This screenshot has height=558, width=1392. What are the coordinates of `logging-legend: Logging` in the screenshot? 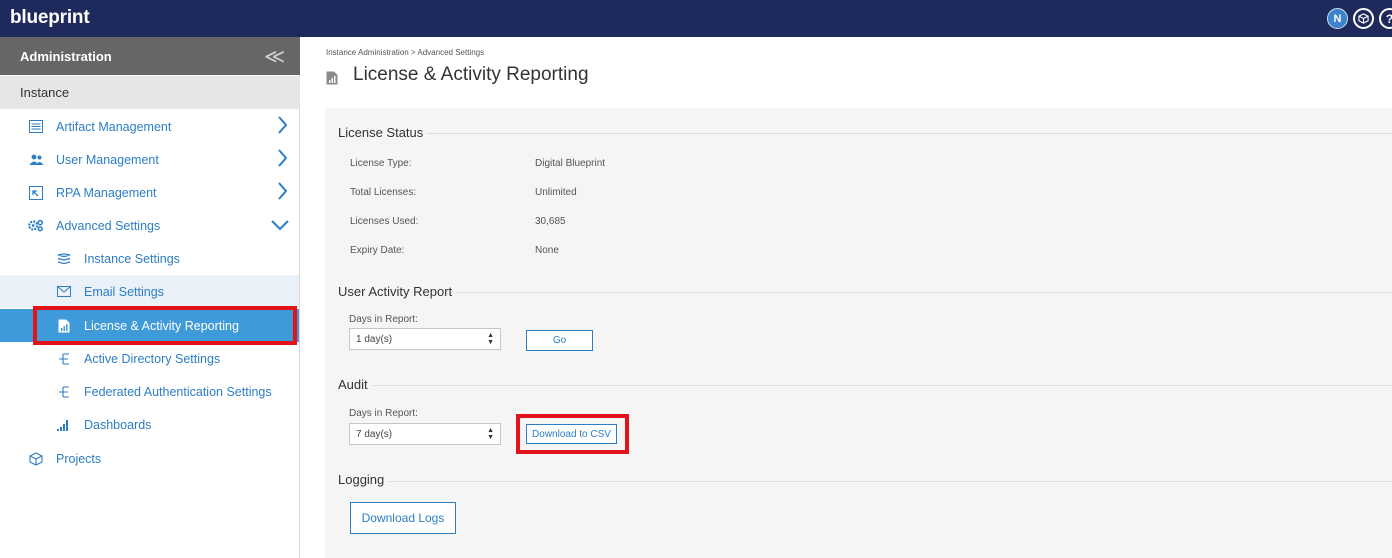 It's located at (363, 479).